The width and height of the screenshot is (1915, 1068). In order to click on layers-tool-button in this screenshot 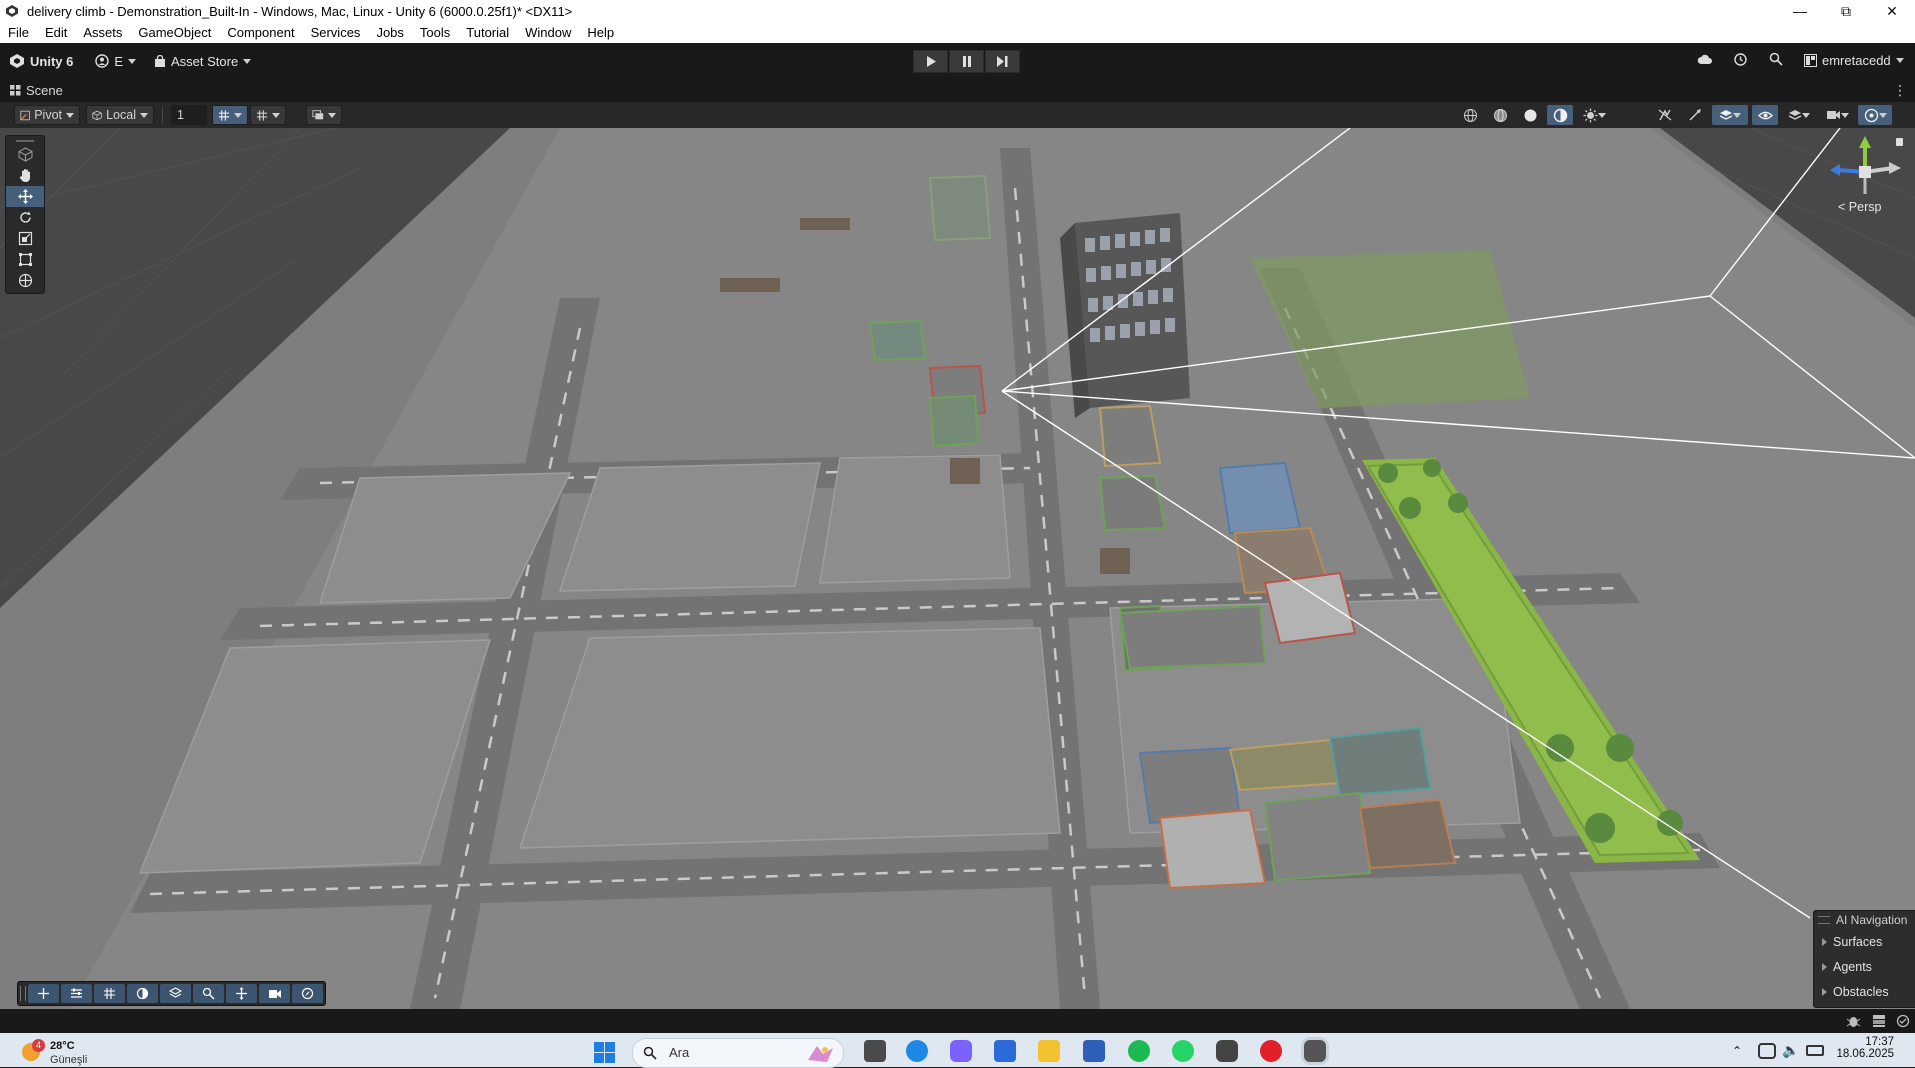, I will do `click(175, 993)`.